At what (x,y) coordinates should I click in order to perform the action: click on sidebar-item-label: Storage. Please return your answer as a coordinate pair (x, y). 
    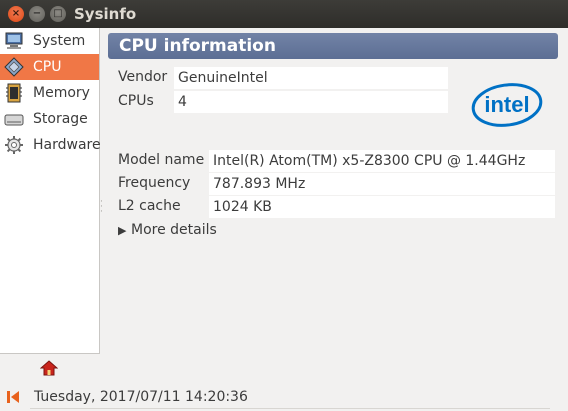
    Looking at the image, I should click on (60, 119).